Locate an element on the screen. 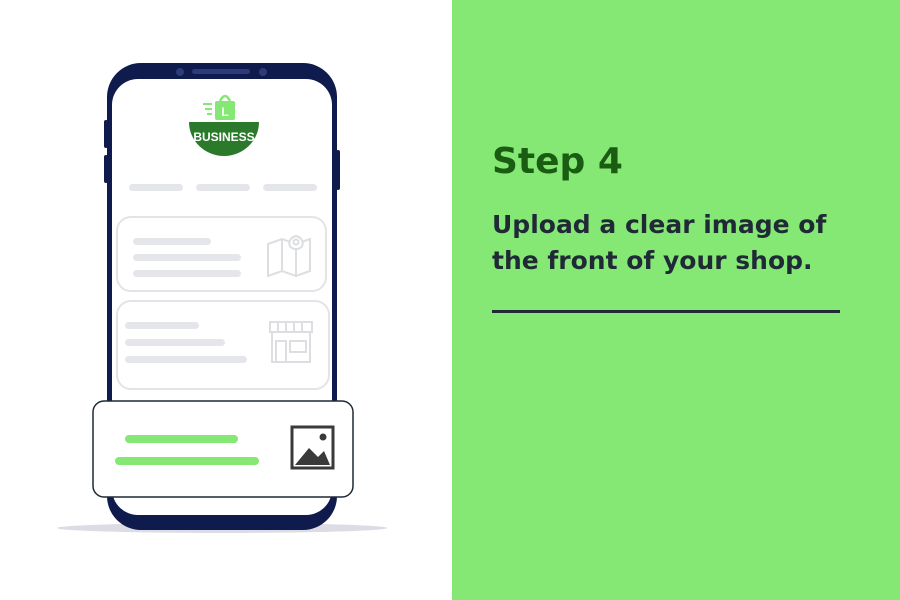 Image resolution: width=900 pixels, height=600 pixels. shop-card is located at coordinates (223, 345).